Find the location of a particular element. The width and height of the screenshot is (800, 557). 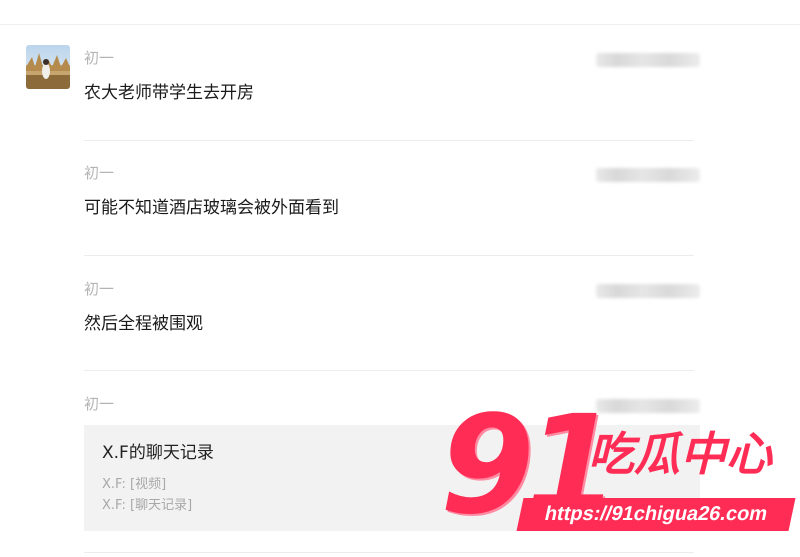

message-text: 可能不知道酒店玻璃会被外面看到 is located at coordinates (211, 208).